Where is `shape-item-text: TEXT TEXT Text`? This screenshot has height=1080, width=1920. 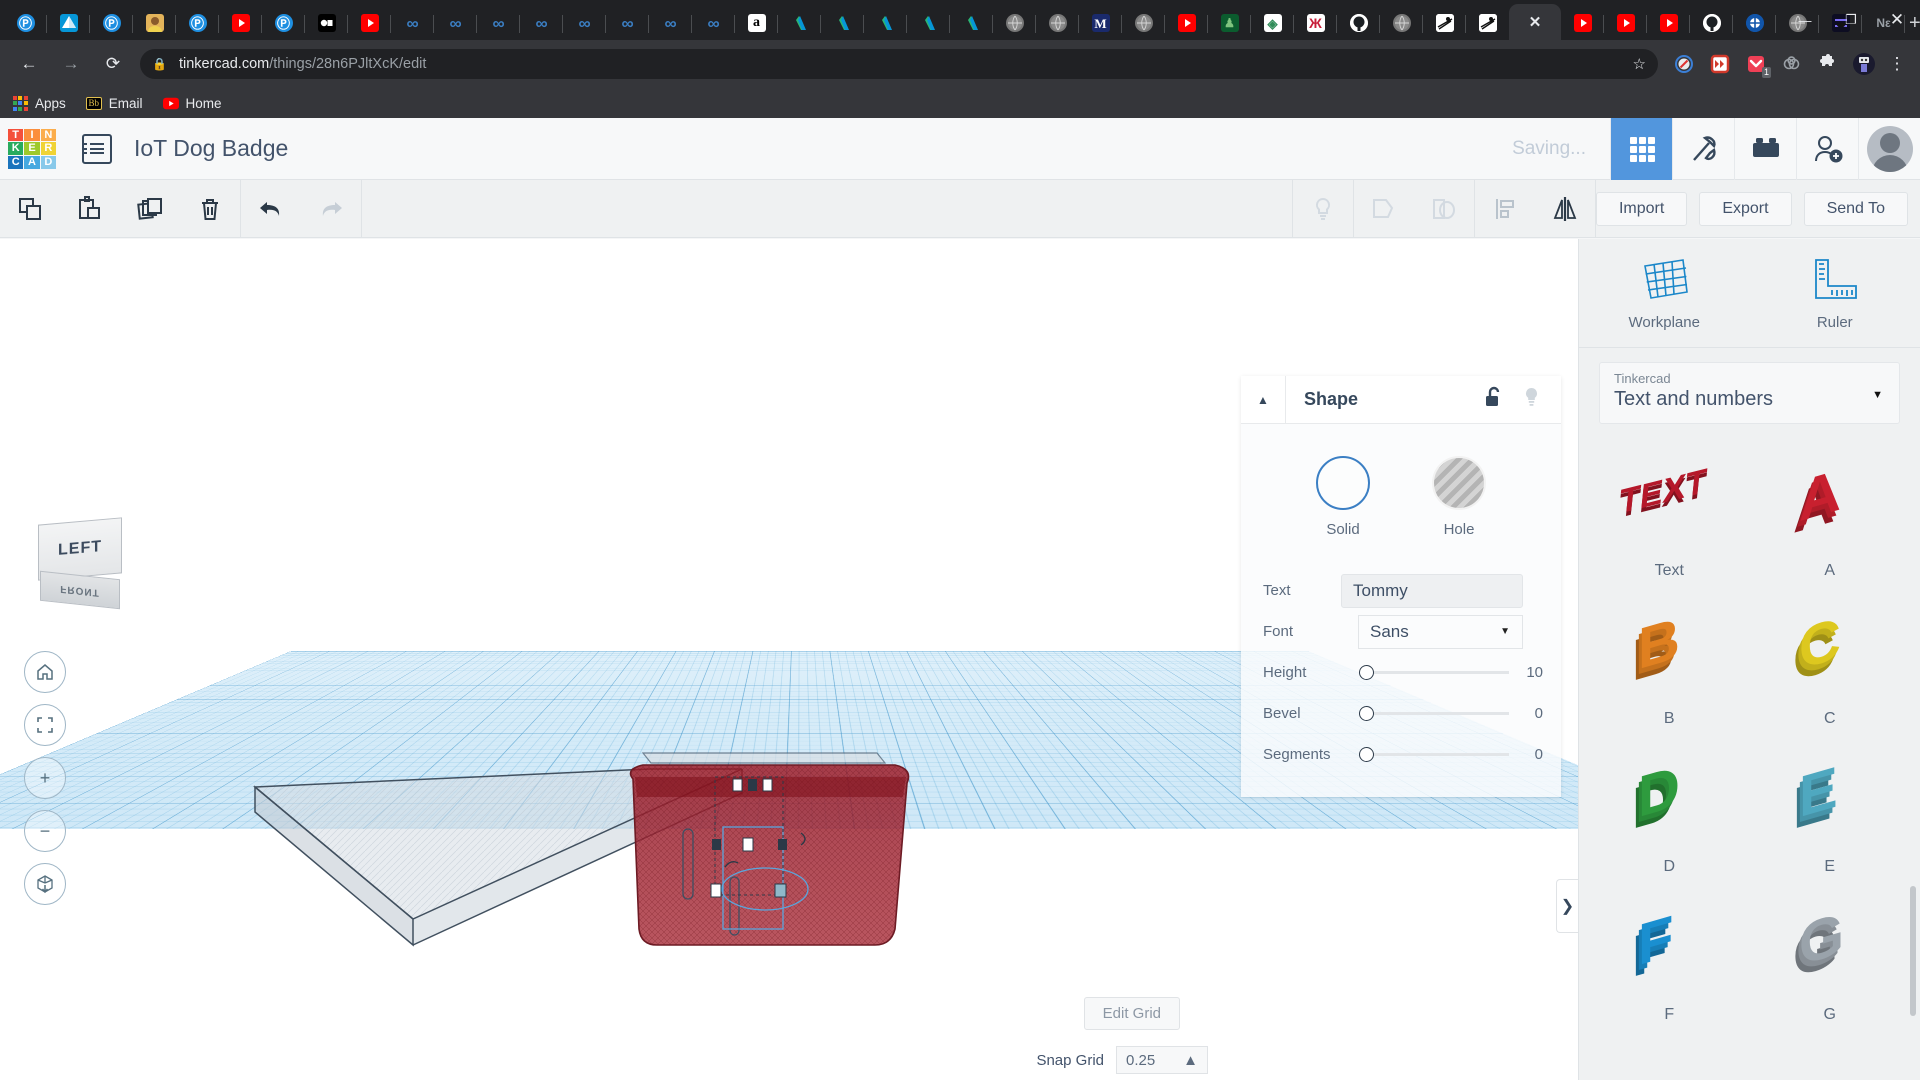
shape-item-text: TEXT TEXT Text is located at coordinates (1669, 516).